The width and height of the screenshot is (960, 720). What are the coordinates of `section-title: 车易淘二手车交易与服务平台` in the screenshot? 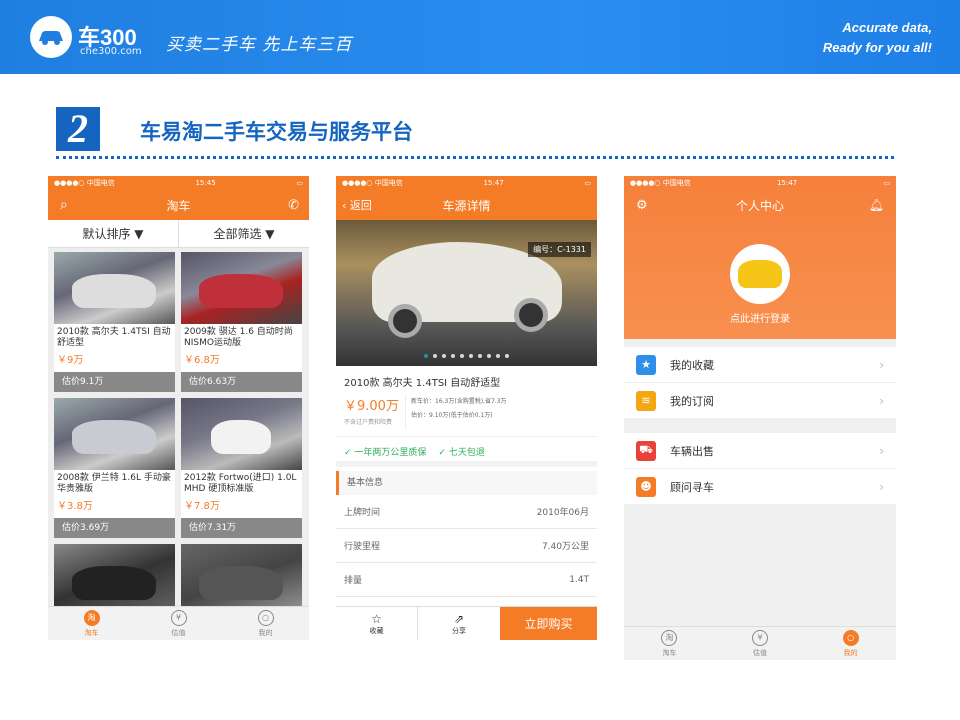 It's located at (276, 131).